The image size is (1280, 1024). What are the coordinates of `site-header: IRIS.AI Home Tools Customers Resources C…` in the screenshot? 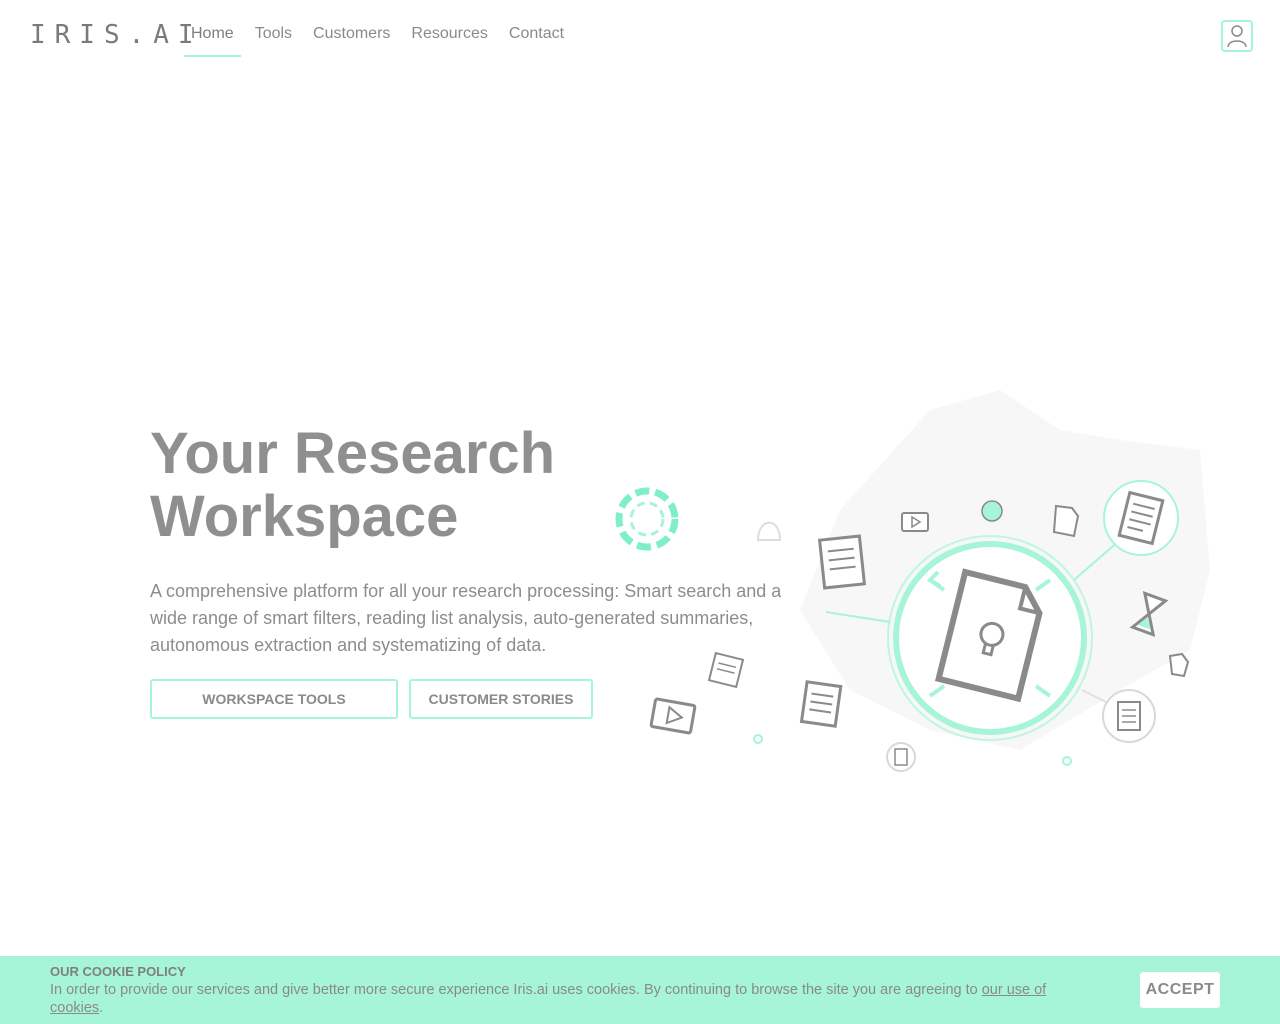 It's located at (640, 36).